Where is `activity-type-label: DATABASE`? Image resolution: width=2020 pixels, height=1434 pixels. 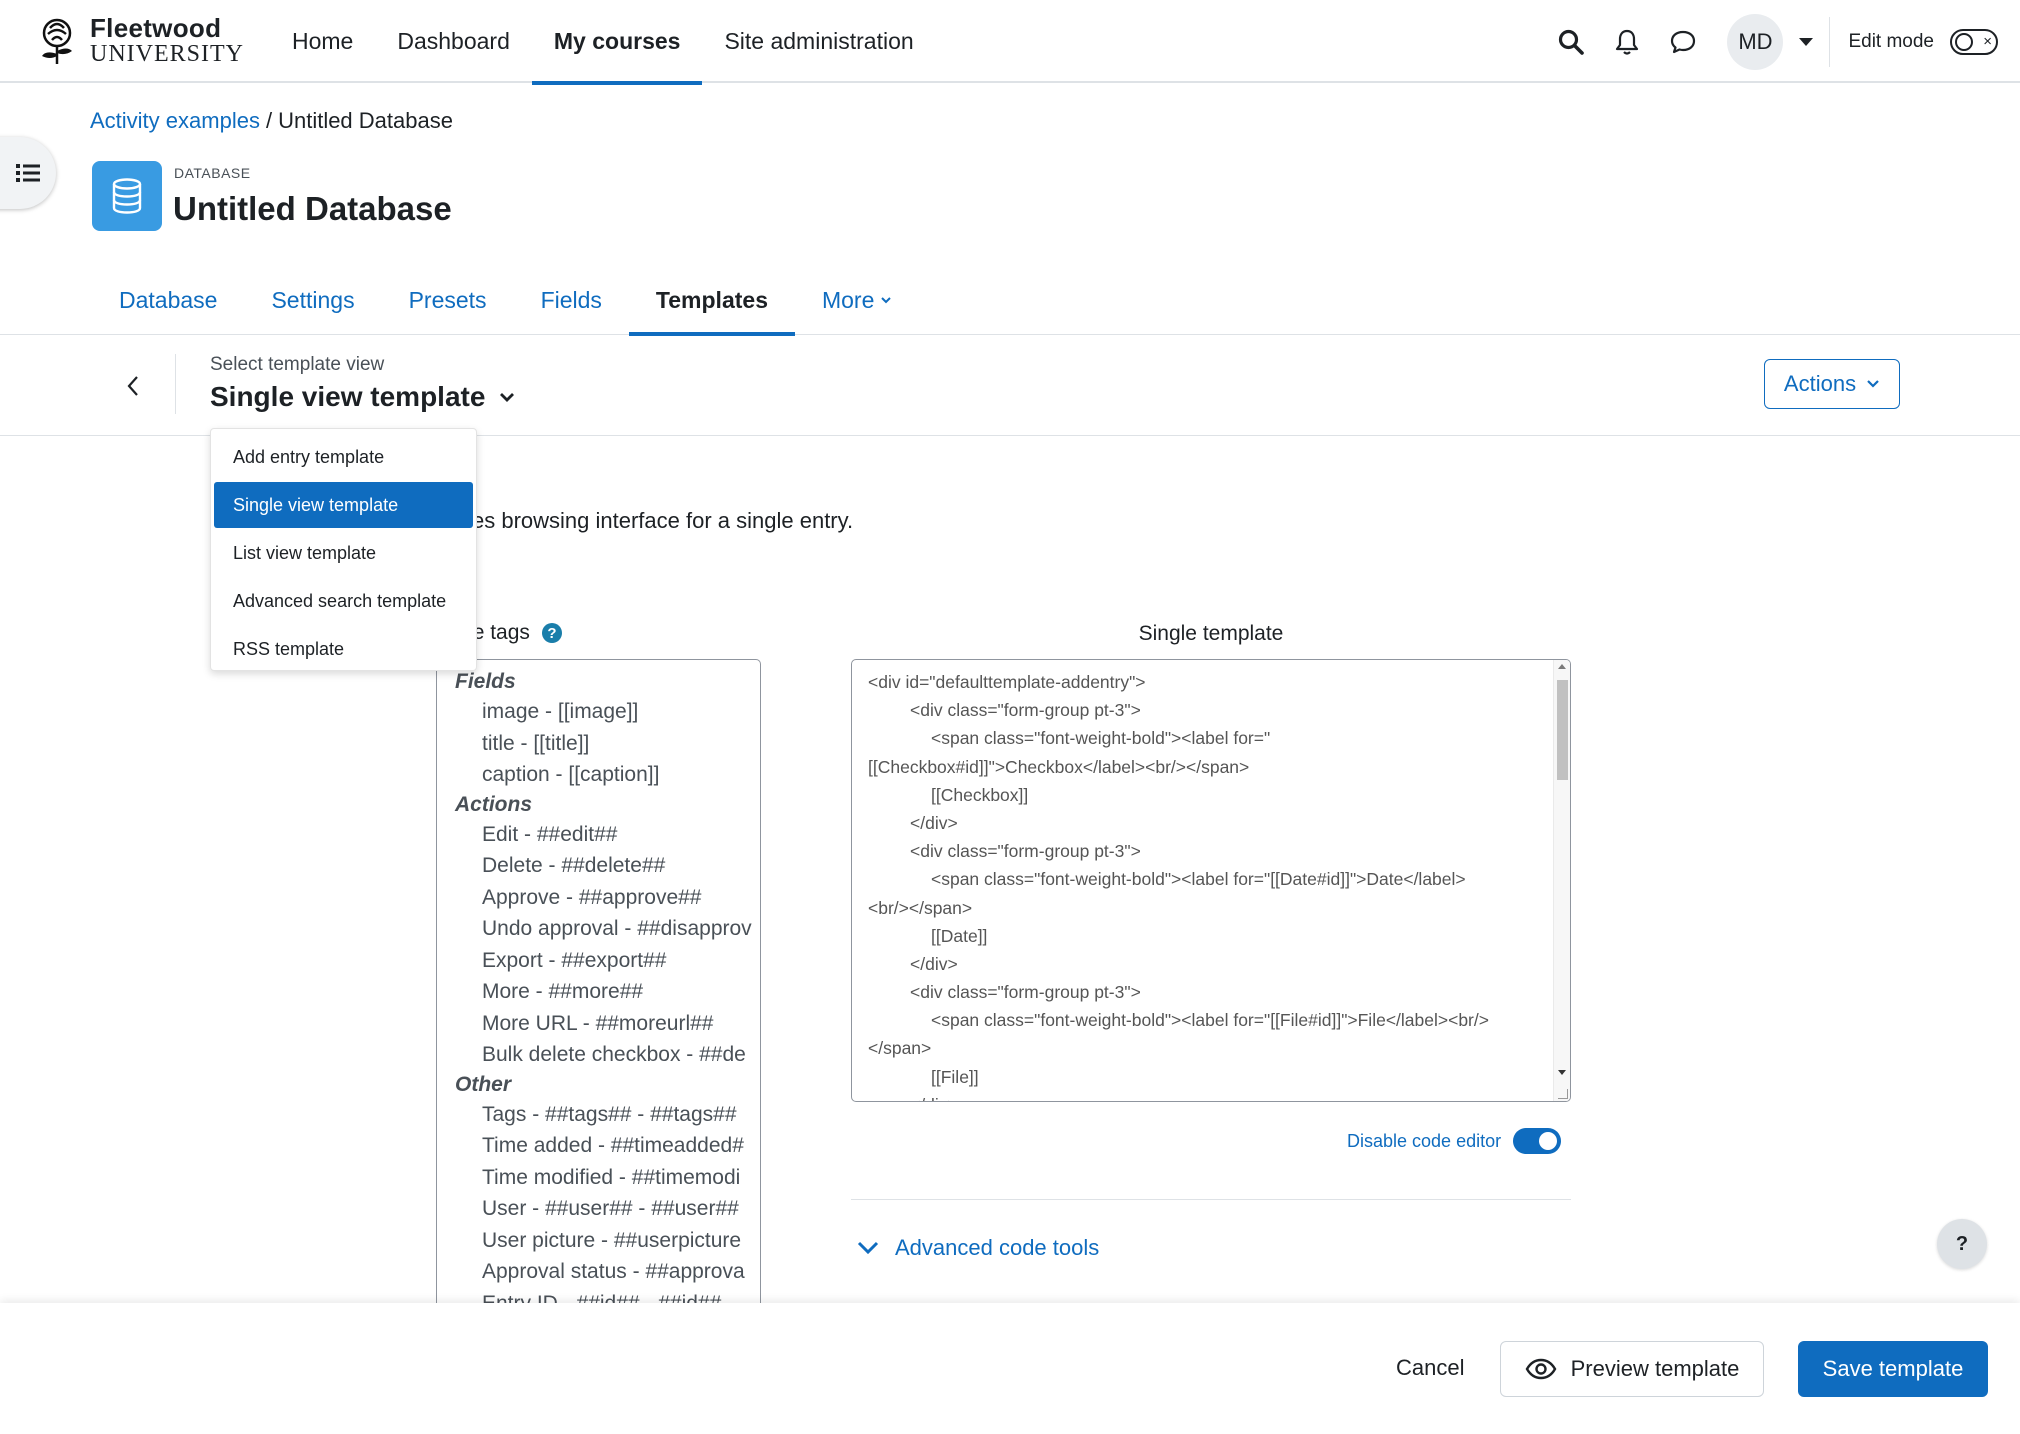 activity-type-label: DATABASE is located at coordinates (212, 173).